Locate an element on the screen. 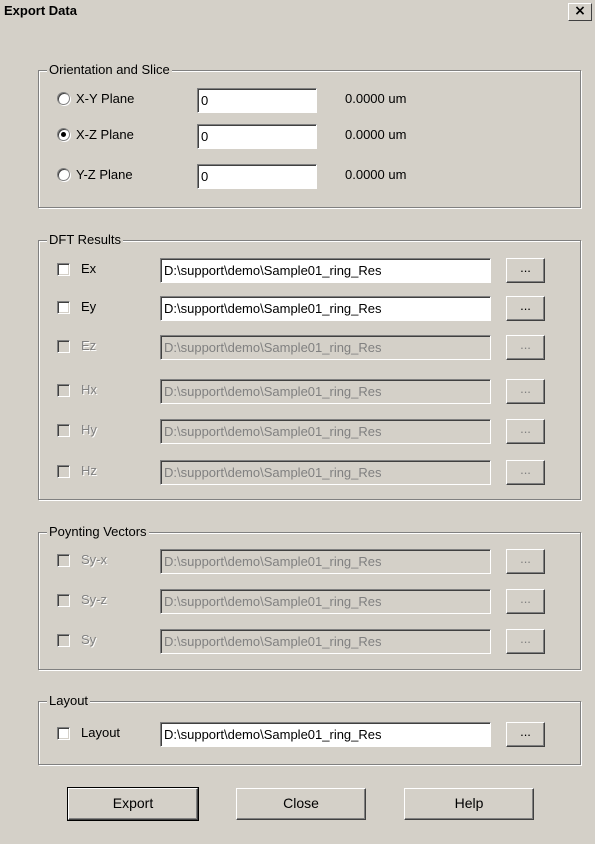 The width and height of the screenshot is (595, 844). path-input-sy: D:\support\demo\Sample01_ring_Res is located at coordinates (325, 641).